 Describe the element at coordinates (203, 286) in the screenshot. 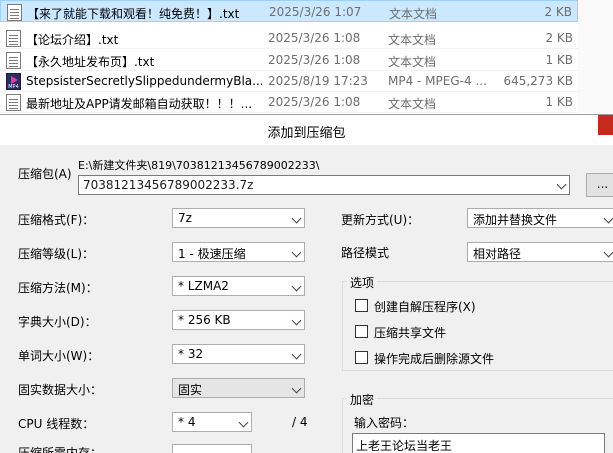

I see `method-value: * LZMA2` at that location.